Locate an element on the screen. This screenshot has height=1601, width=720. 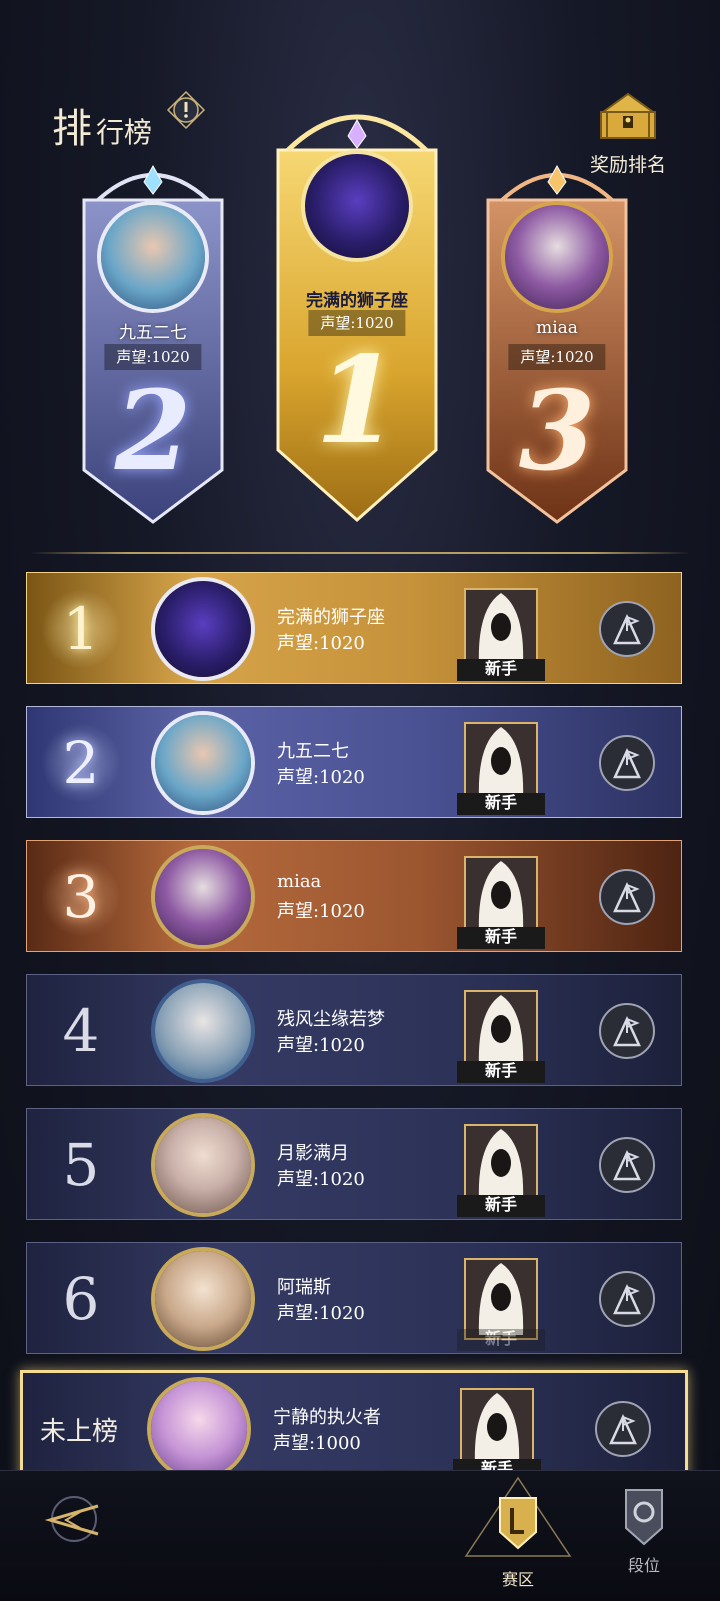
podium-first: 完满的狮子座 声望:1020 1 is located at coordinates (357, 315).